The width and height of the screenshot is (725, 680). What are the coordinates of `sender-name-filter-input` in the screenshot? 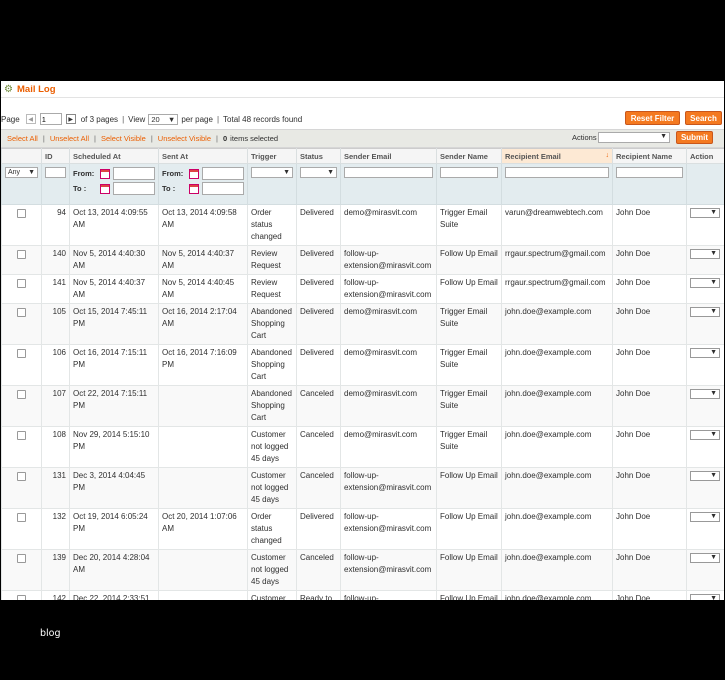 It's located at (469, 172).